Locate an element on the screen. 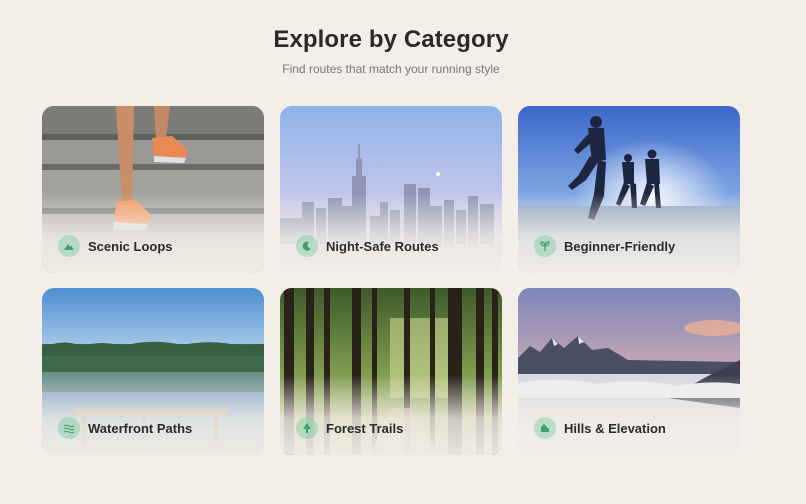 This screenshot has height=504, width=806. sprout-icon is located at coordinates (545, 246).